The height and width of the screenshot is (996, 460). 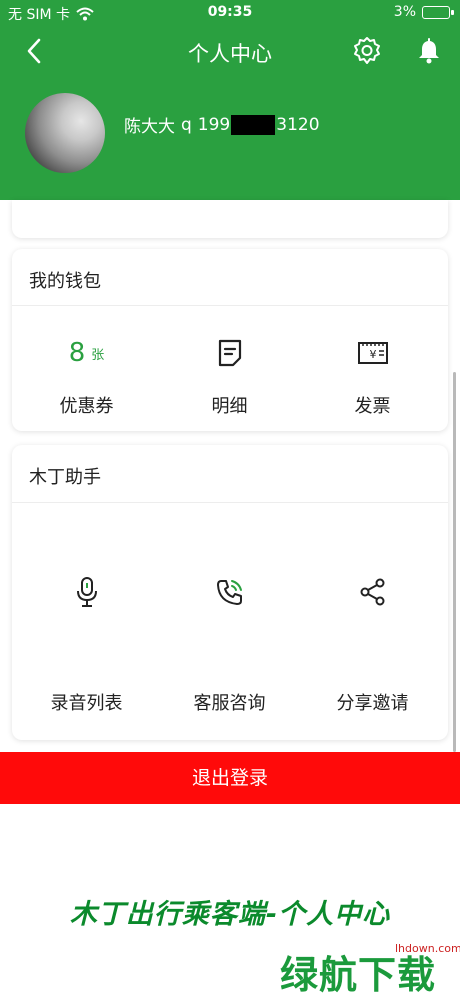 I want to click on detail-icon, so click(x=229, y=353).